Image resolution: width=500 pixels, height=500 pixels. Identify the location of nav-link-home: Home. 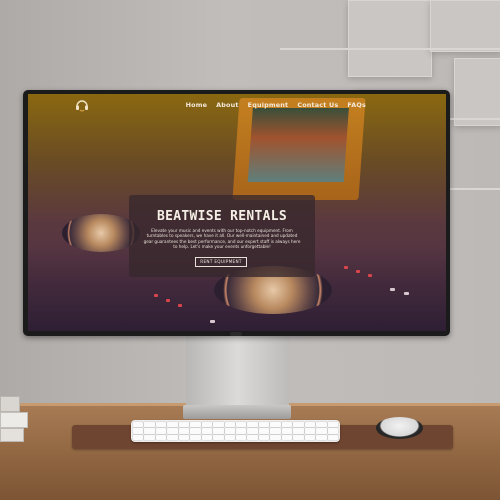
(197, 105).